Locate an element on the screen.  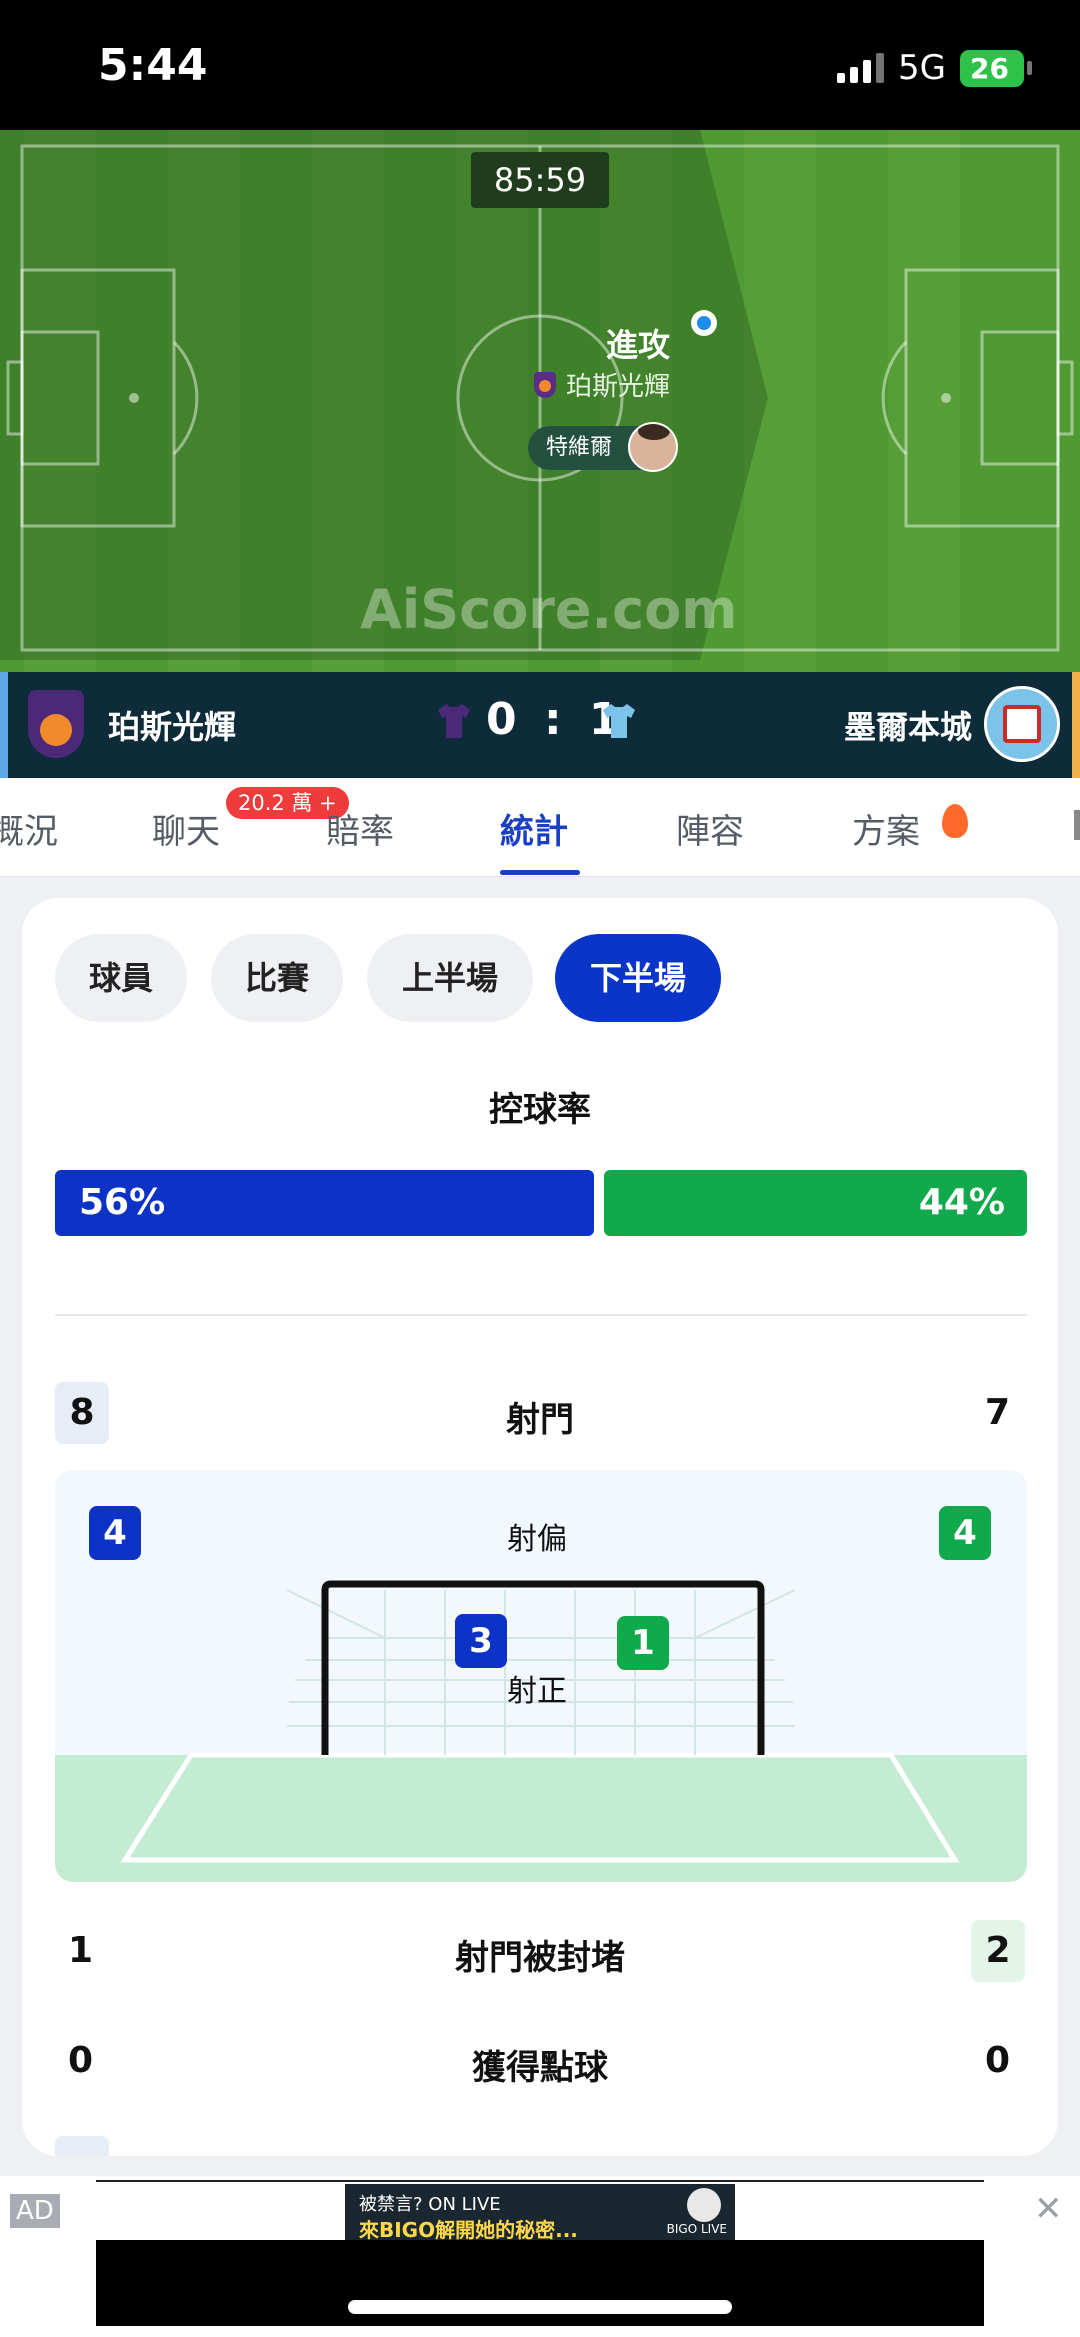
home-team-name: 珀斯光輝 is located at coordinates (172, 725).